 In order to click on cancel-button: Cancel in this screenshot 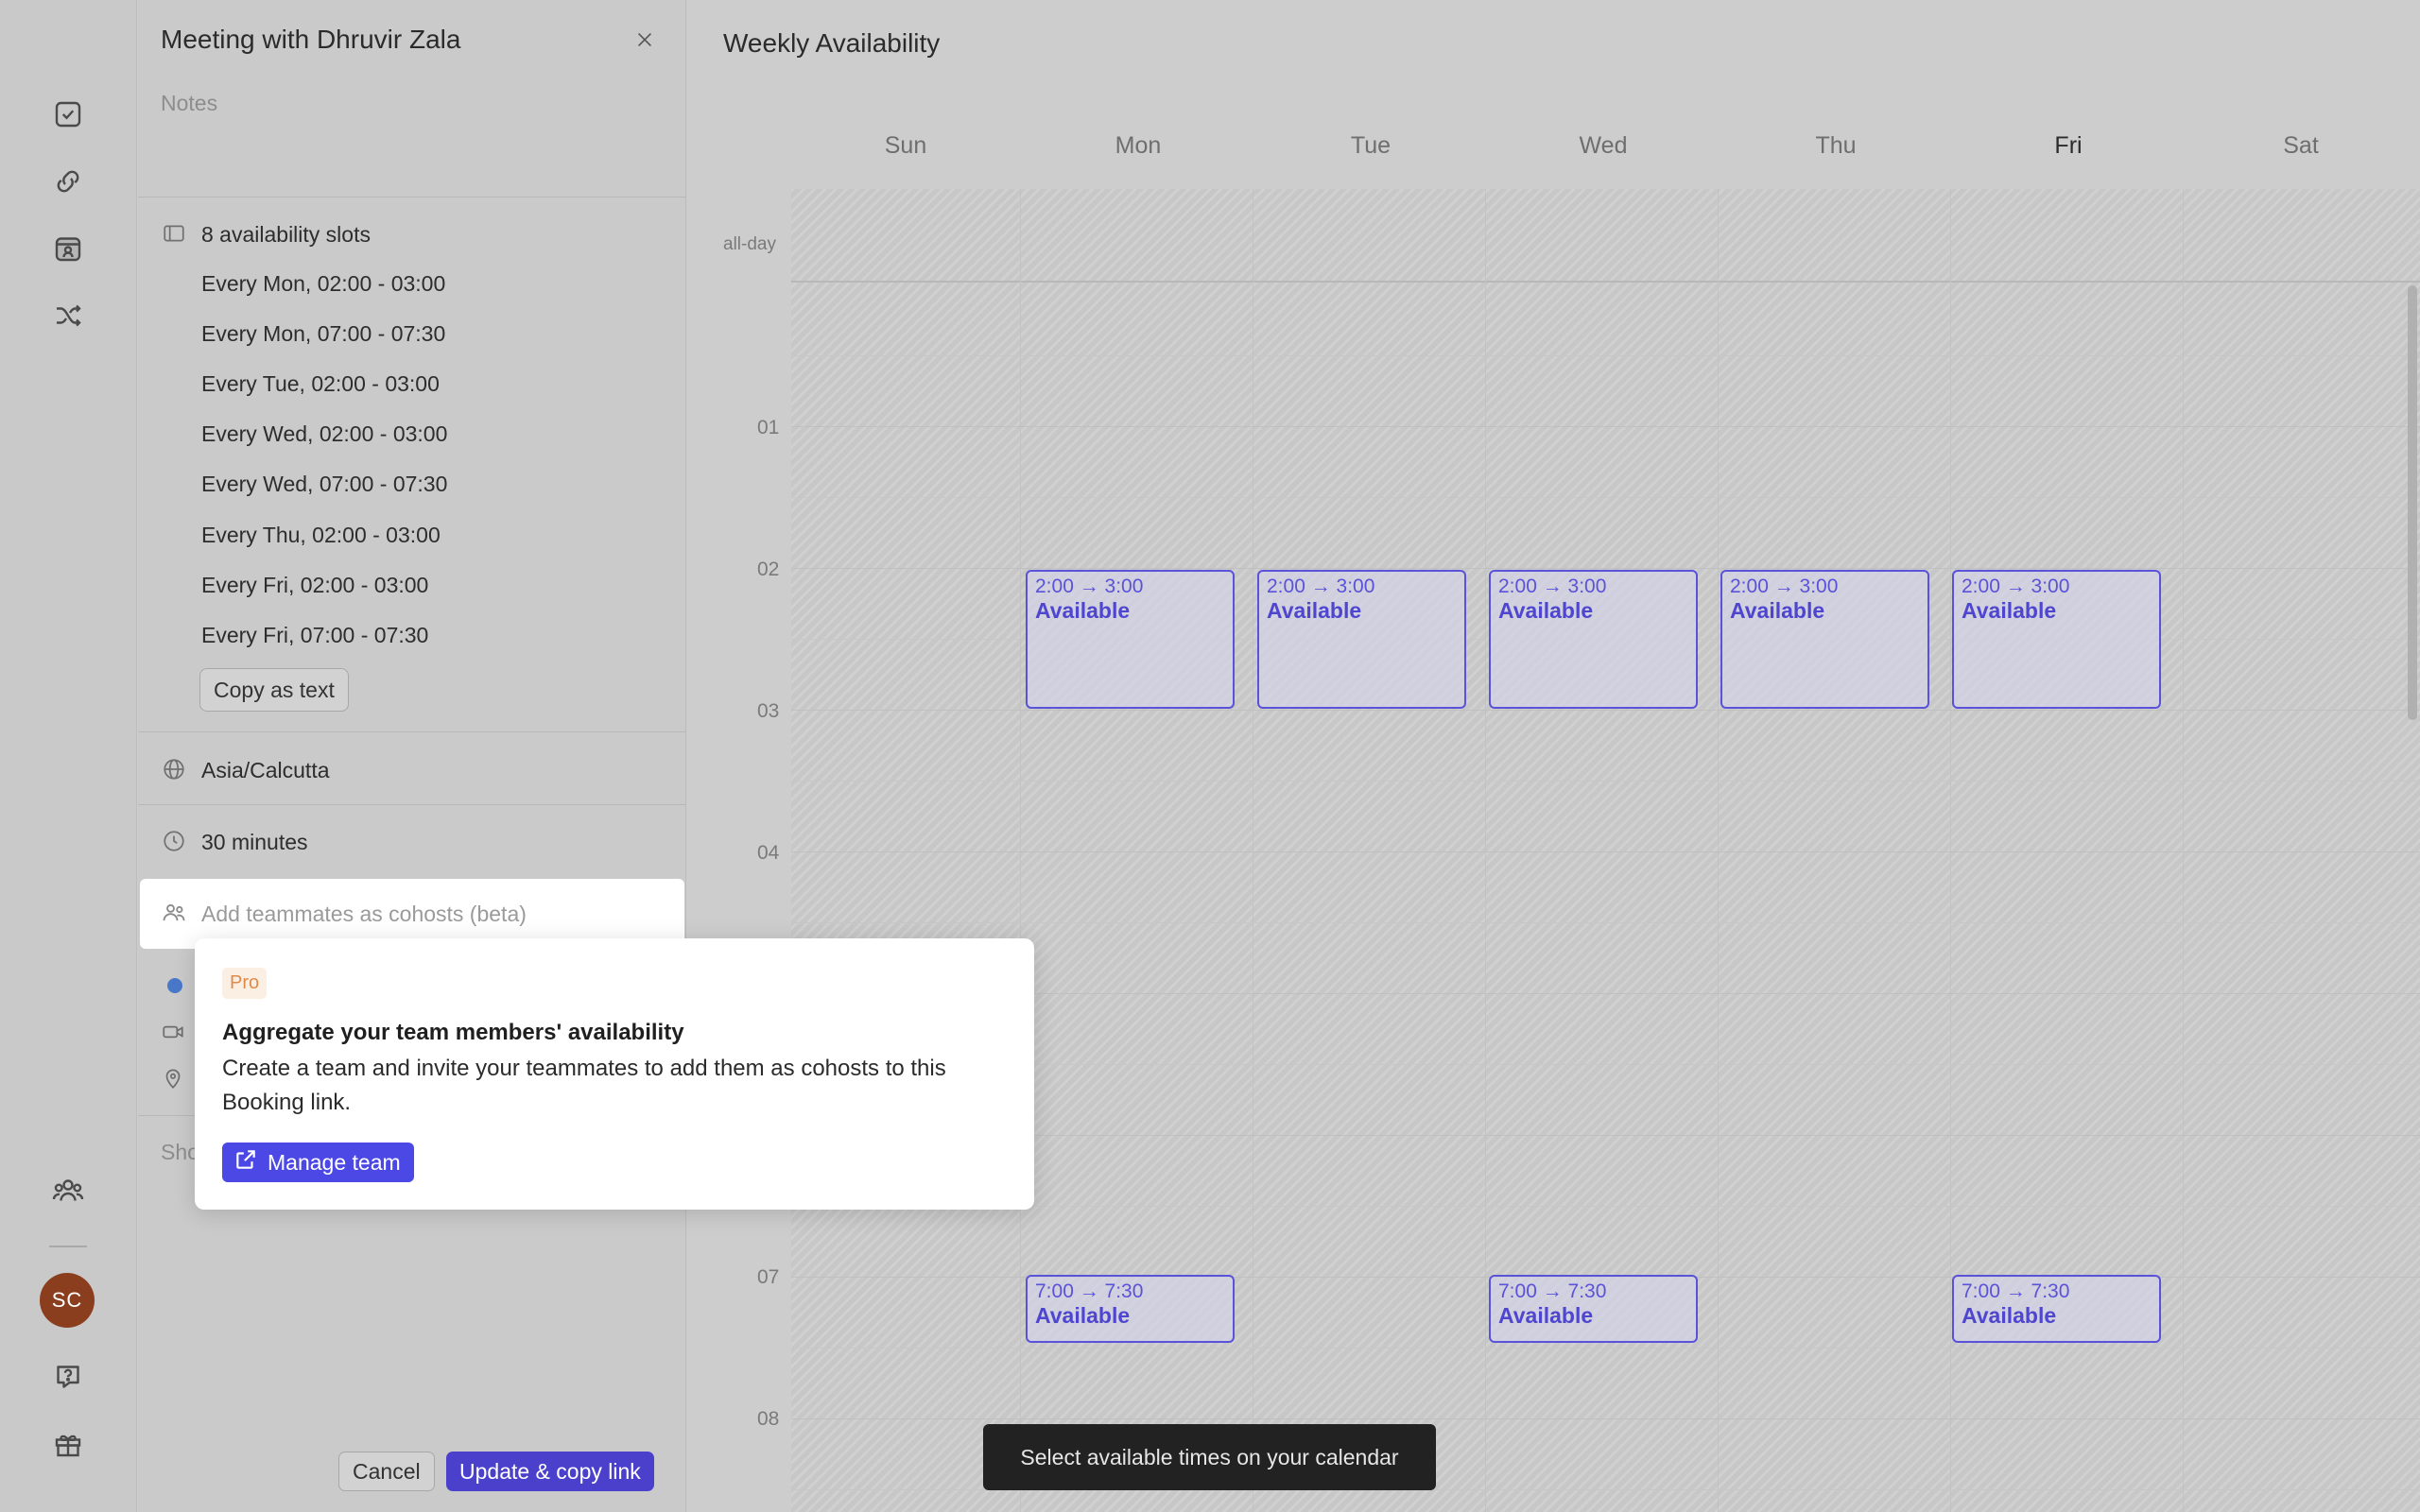, I will do `click(386, 1471)`.